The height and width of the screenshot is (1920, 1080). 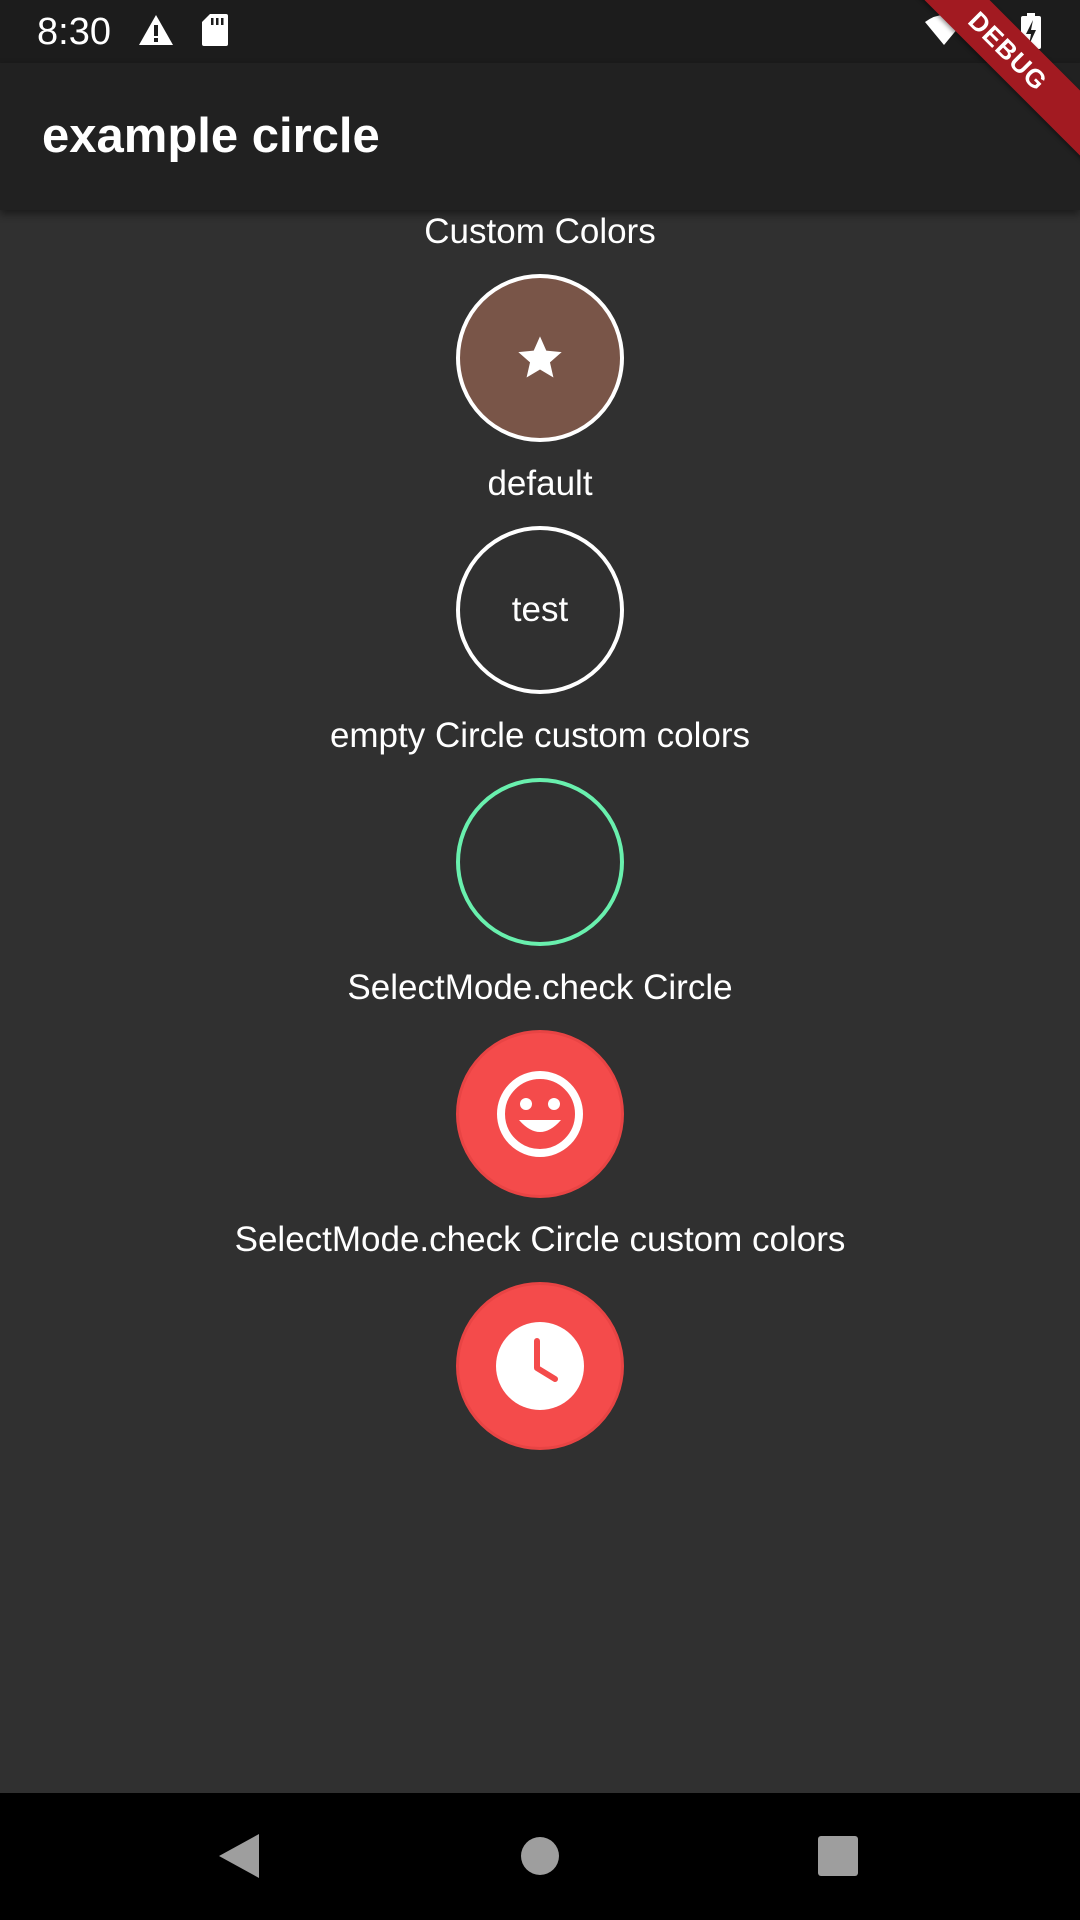 What do you see at coordinates (540, 483) in the screenshot?
I see `section-label-default: default` at bounding box center [540, 483].